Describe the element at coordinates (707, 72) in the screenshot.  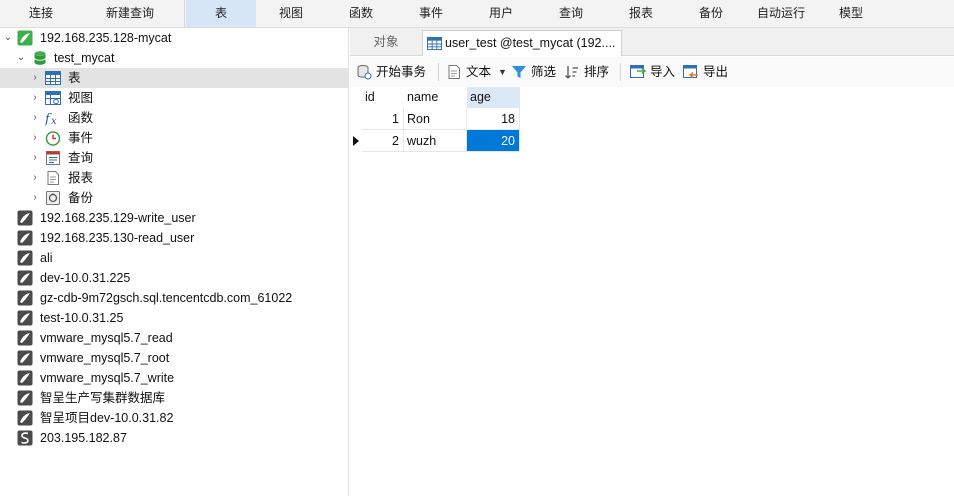
I see `export-button: 导出` at that location.